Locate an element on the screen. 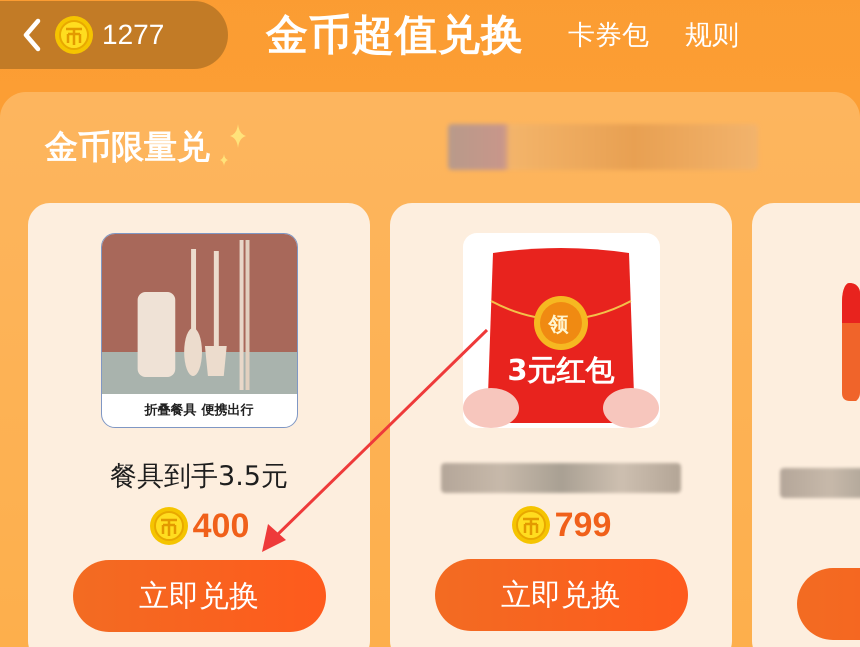 The height and width of the screenshot is (647, 860). coin-balance: 1277 is located at coordinates (133, 35).